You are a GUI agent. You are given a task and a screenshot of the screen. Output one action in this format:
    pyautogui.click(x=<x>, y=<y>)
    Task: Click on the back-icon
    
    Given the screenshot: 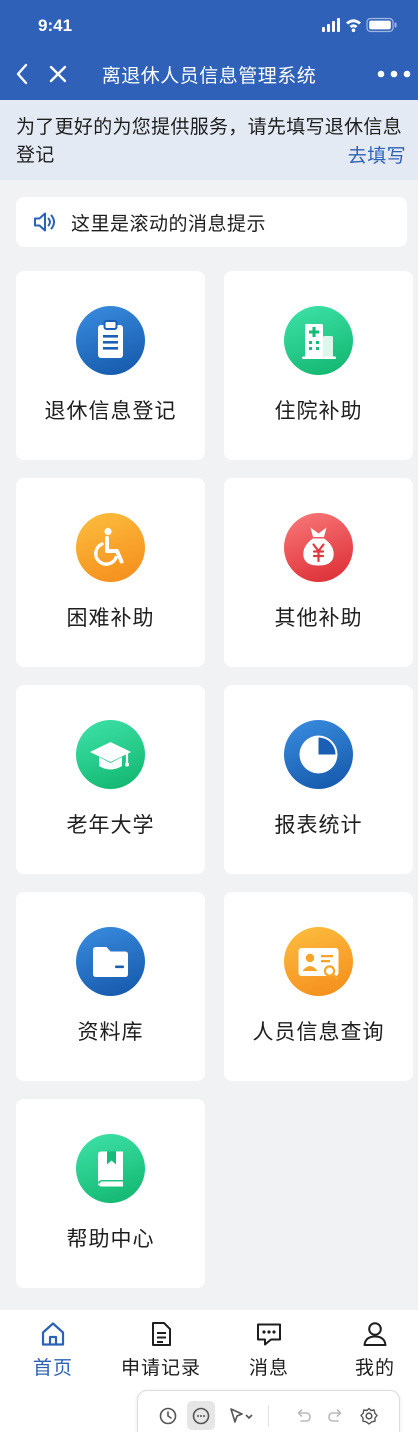 What is the action you would take?
    pyautogui.click(x=23, y=74)
    